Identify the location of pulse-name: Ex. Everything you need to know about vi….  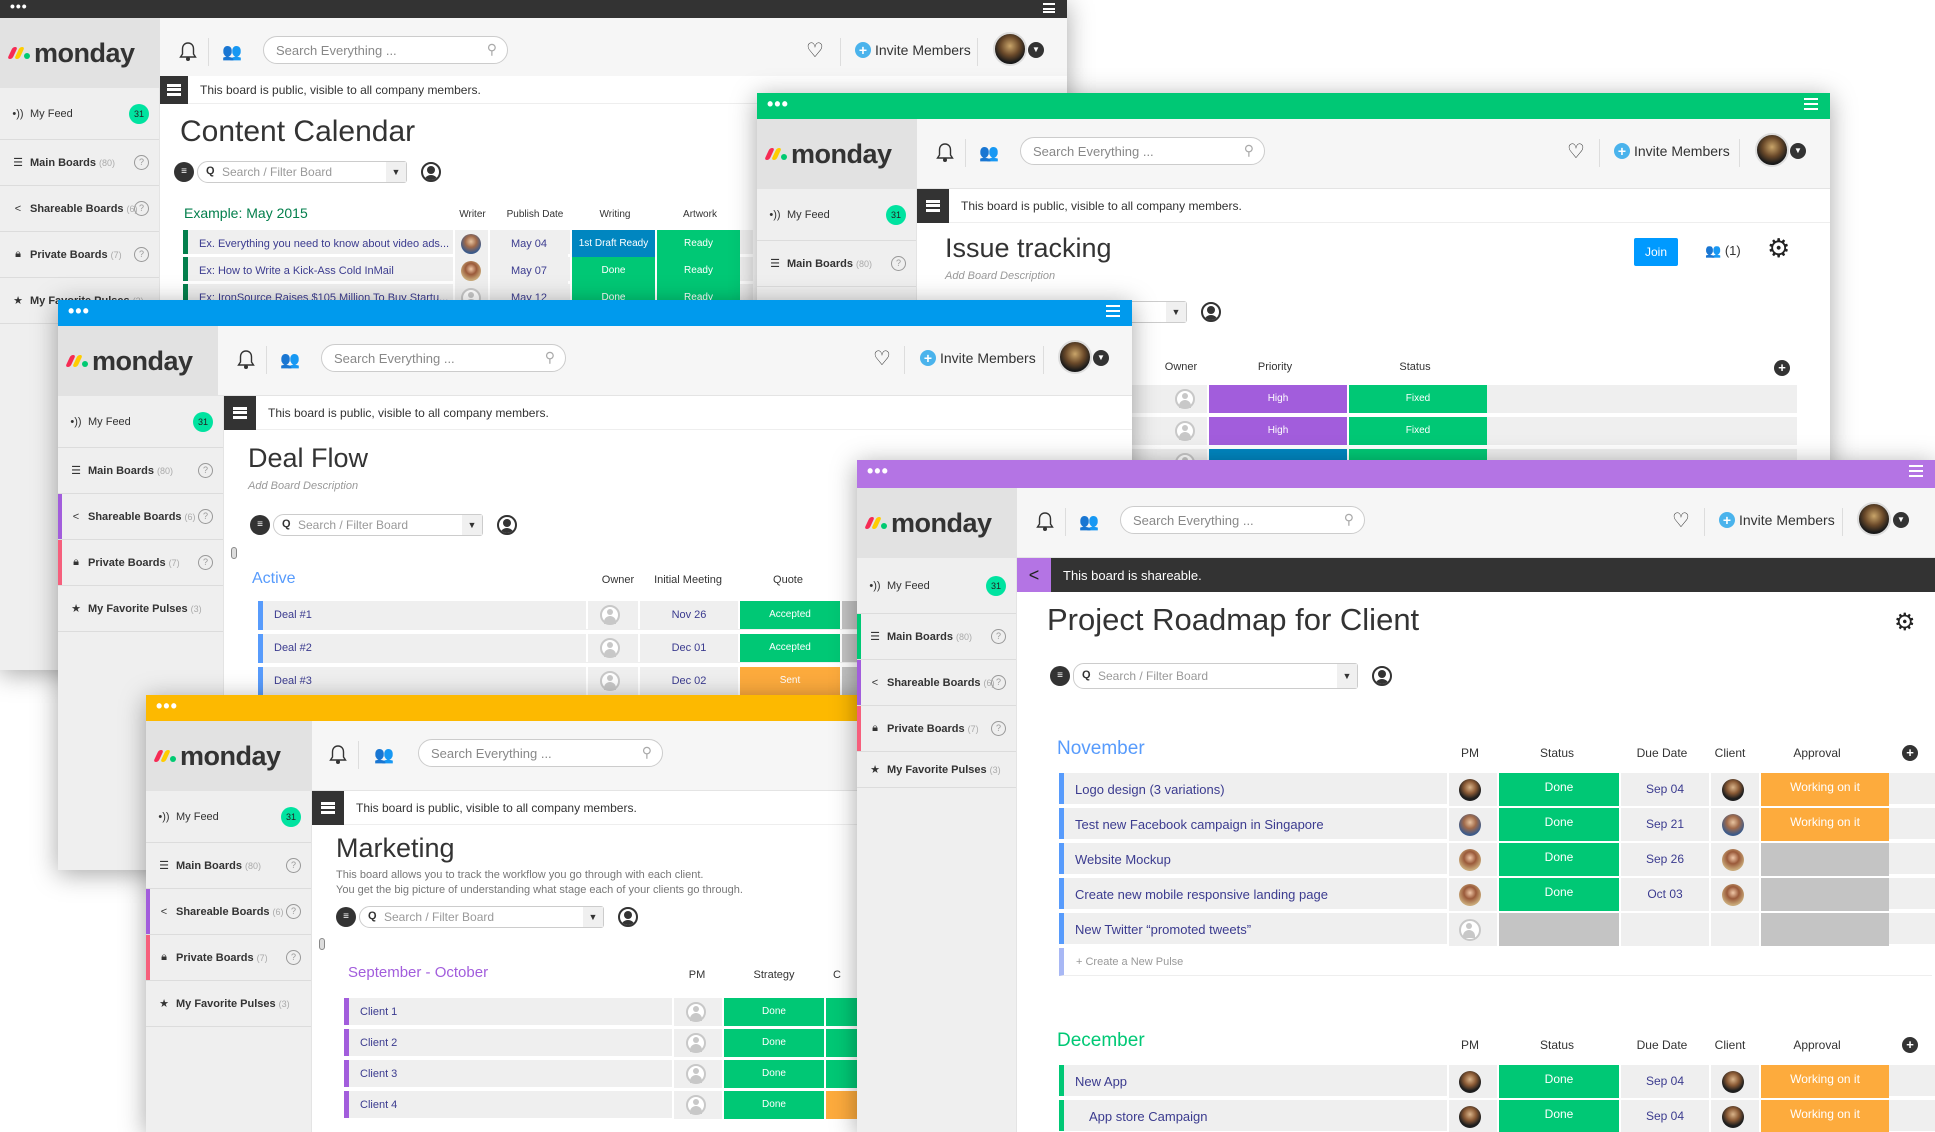
(324, 244).